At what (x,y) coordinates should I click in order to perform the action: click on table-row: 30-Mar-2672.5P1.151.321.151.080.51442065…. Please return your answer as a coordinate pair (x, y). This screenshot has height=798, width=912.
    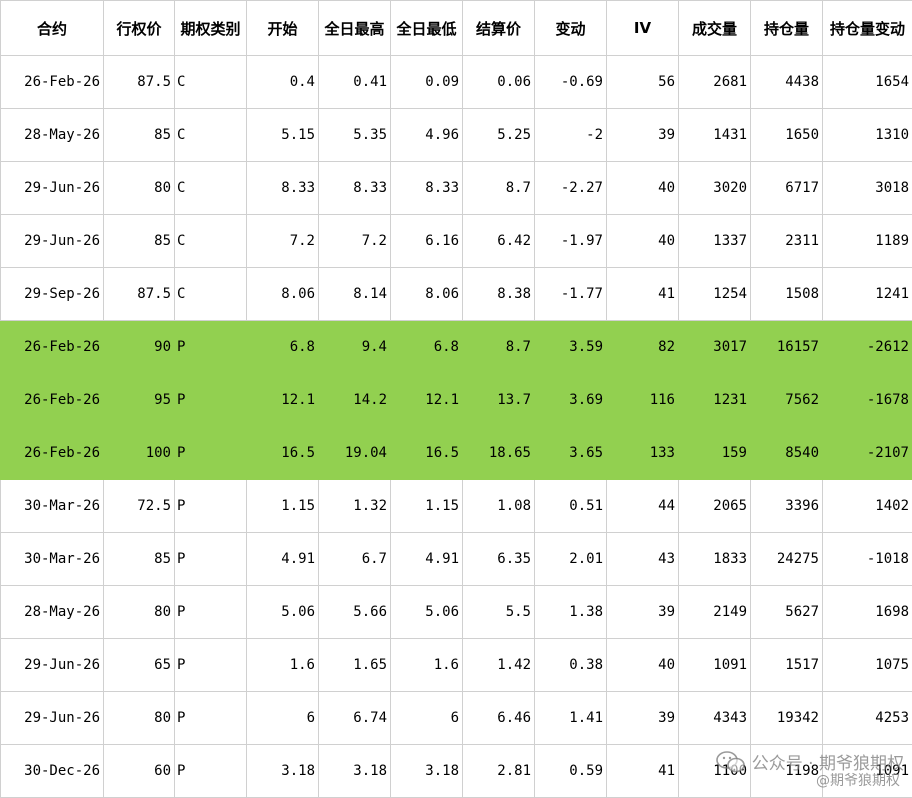
    Looking at the image, I should click on (456, 506).